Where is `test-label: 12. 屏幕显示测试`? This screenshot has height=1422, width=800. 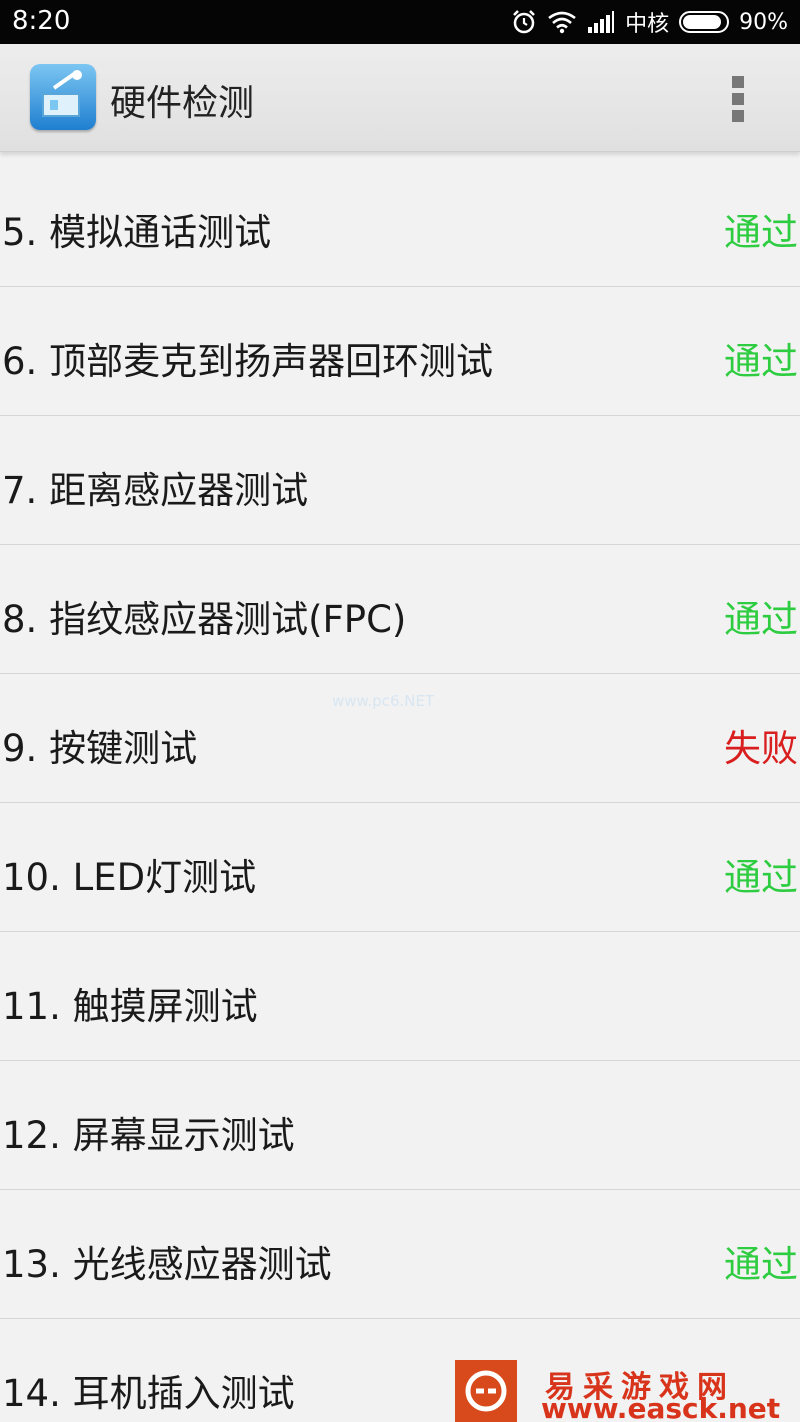 test-label: 12. 屏幕显示测试 is located at coordinates (148, 1135).